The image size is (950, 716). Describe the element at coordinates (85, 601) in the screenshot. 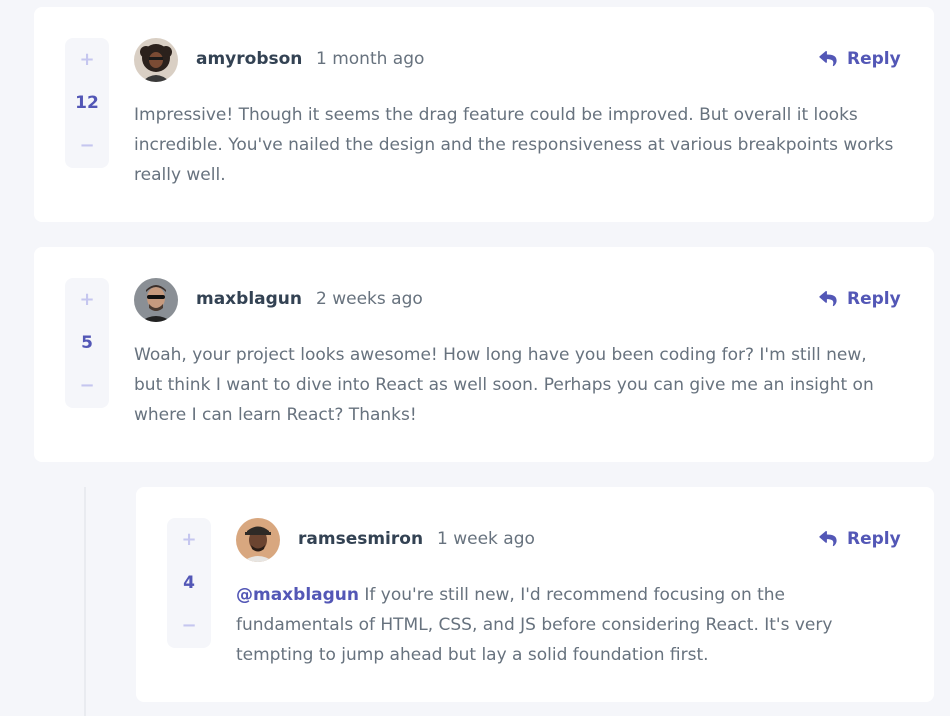

I see `thread-line` at that location.